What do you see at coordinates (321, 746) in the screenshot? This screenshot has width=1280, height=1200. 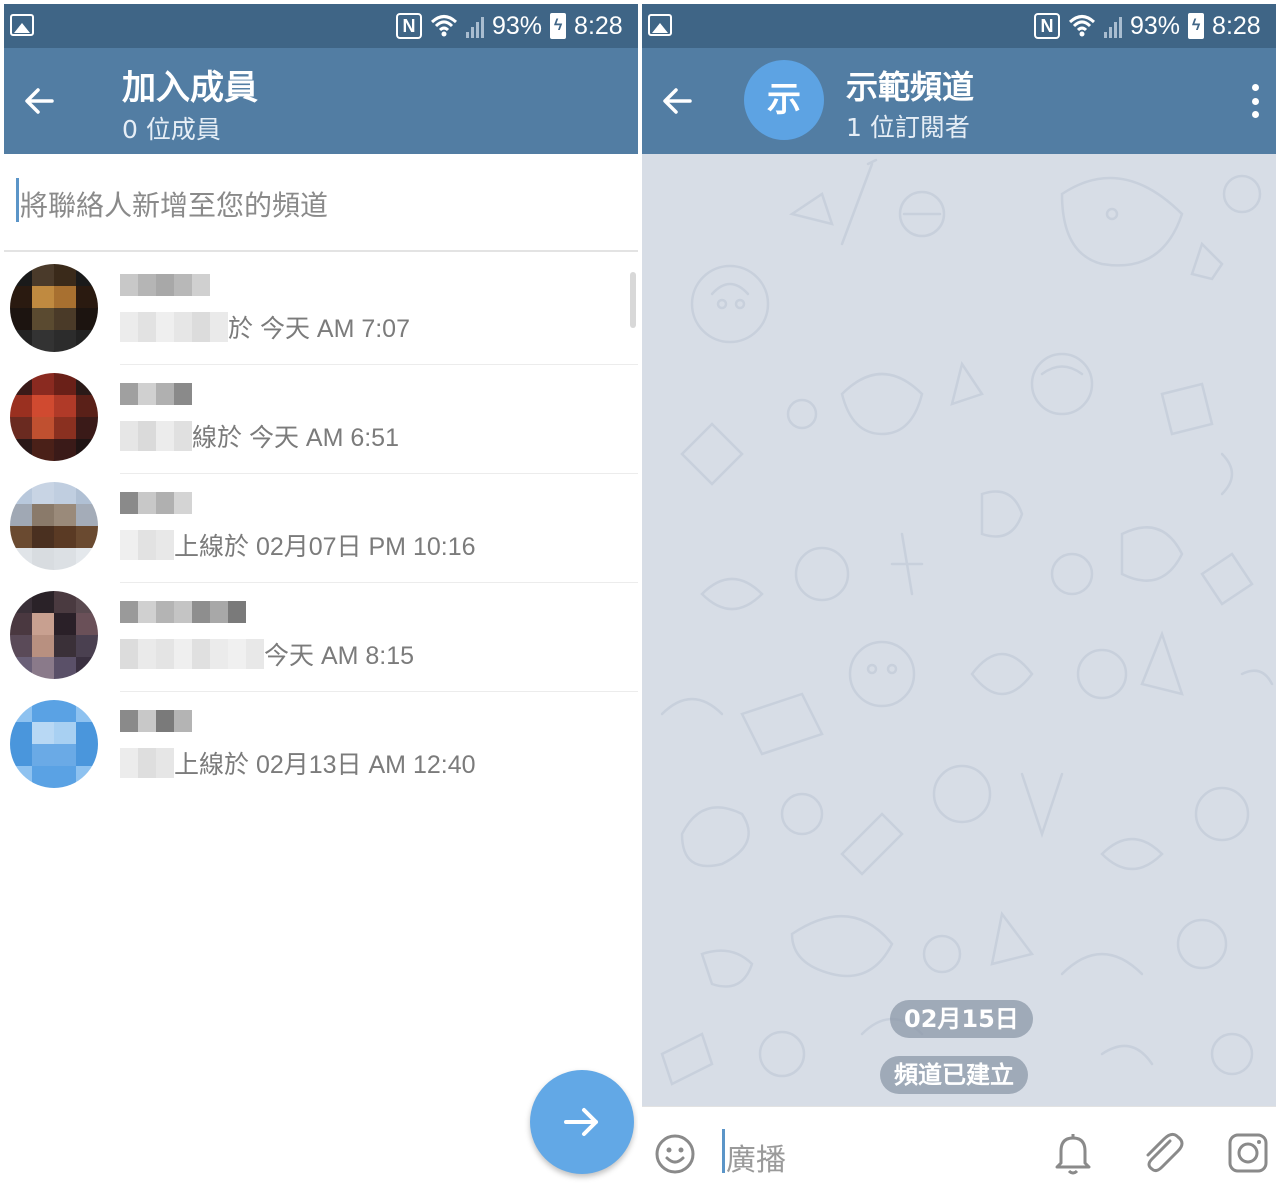 I see `contact-row: 上線於 02月13日 AM 12:40` at bounding box center [321, 746].